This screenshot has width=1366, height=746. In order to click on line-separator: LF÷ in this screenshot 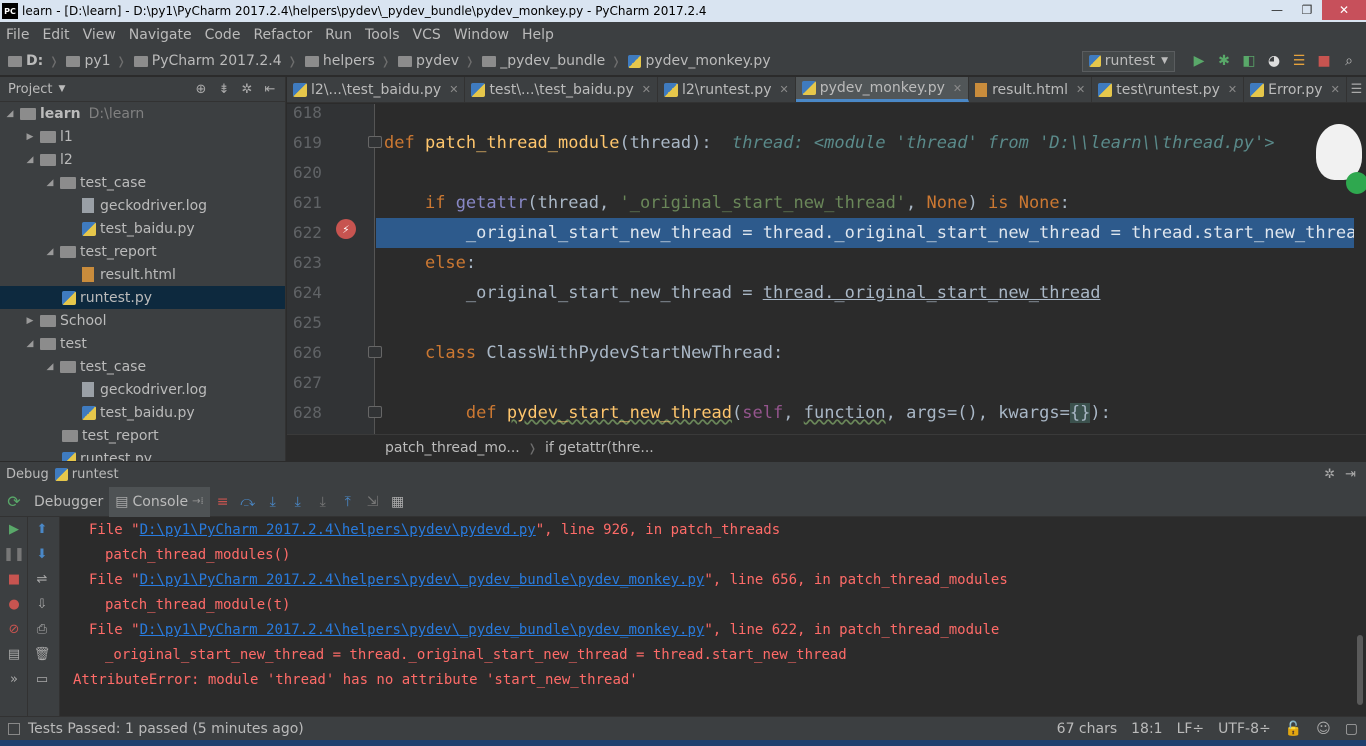, I will do `click(1191, 729)`.